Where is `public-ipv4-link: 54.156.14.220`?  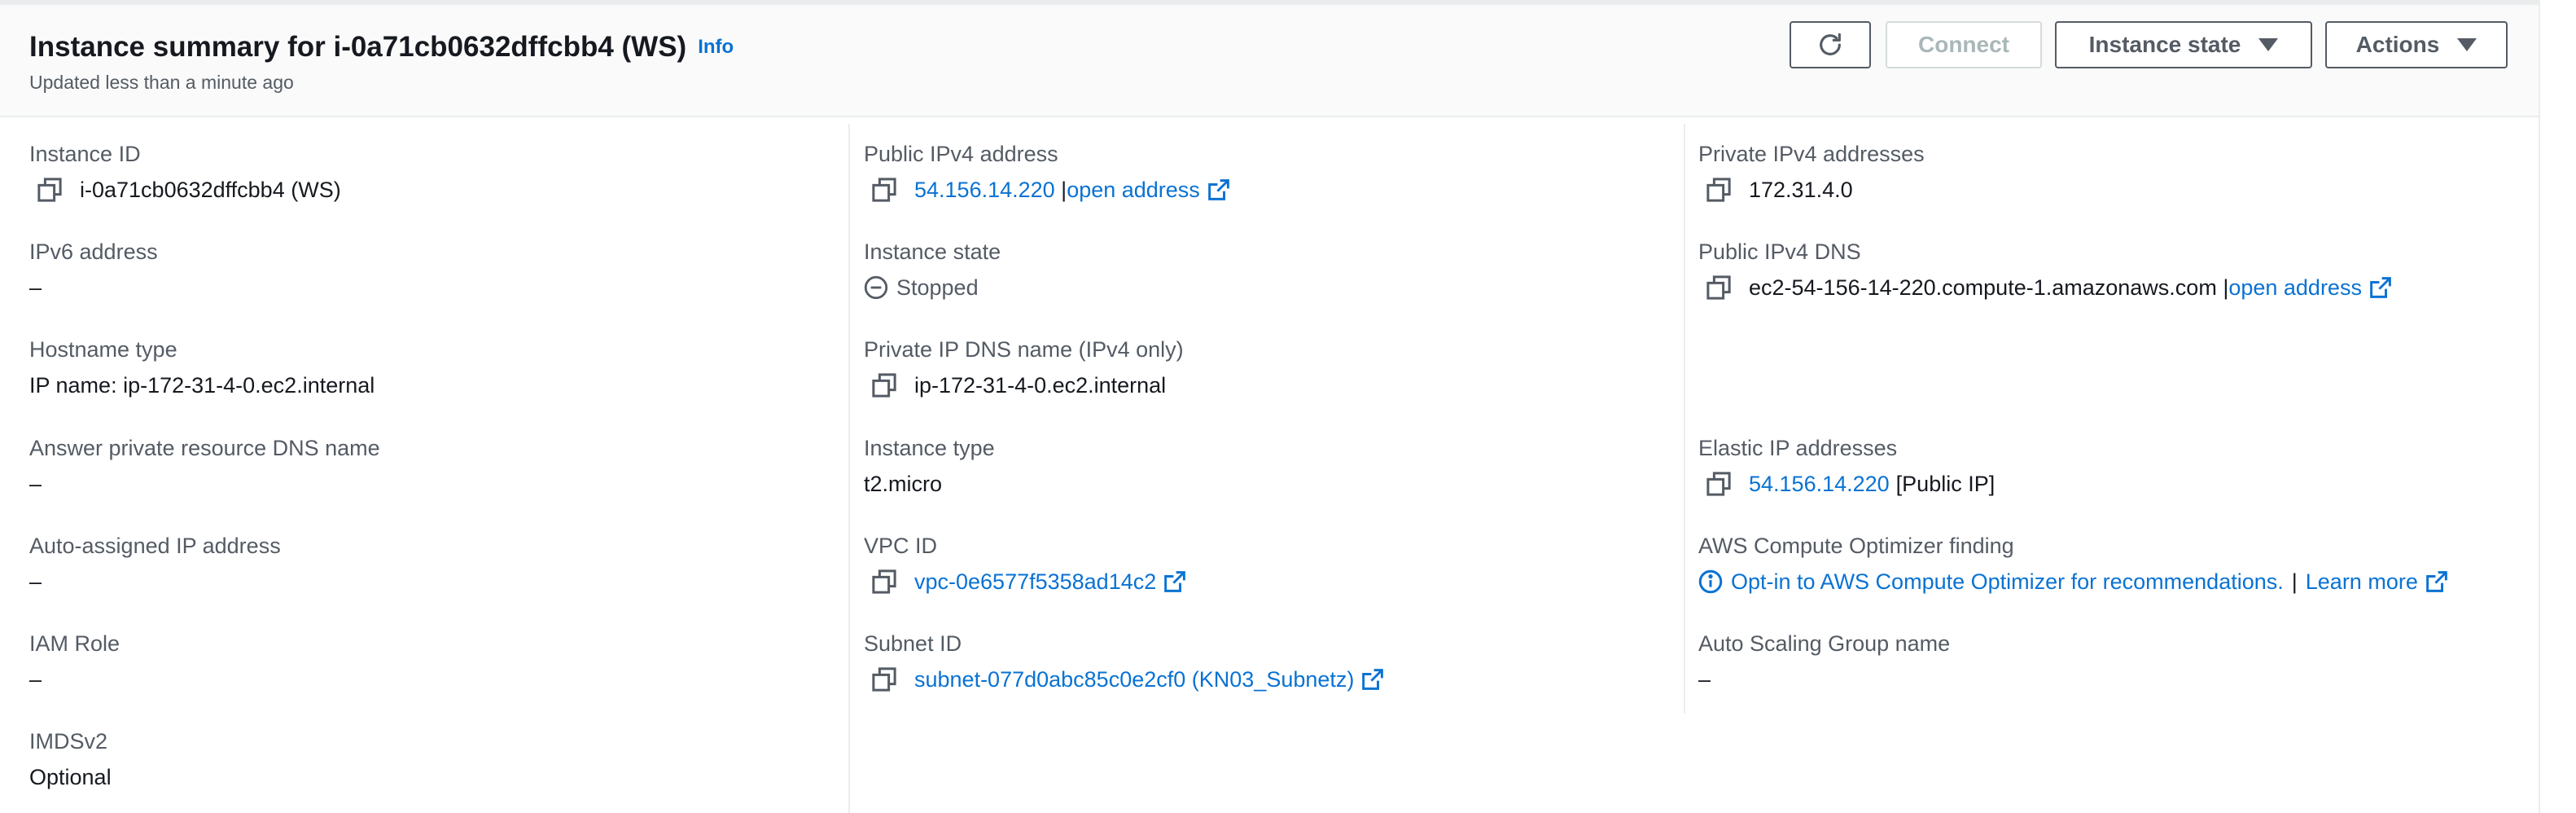
public-ipv4-link: 54.156.14.220 is located at coordinates (984, 190).